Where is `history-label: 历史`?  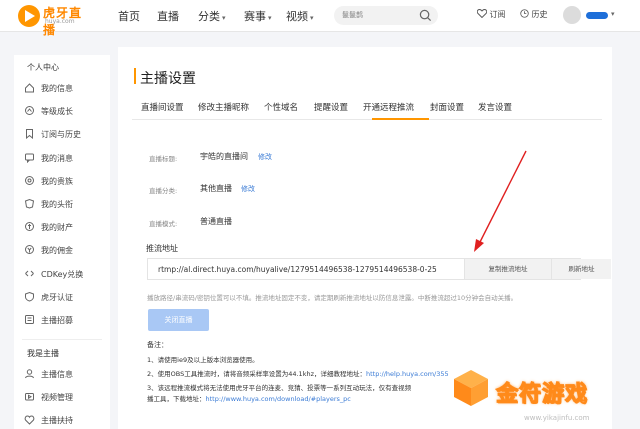 history-label: 历史 is located at coordinates (539, 14).